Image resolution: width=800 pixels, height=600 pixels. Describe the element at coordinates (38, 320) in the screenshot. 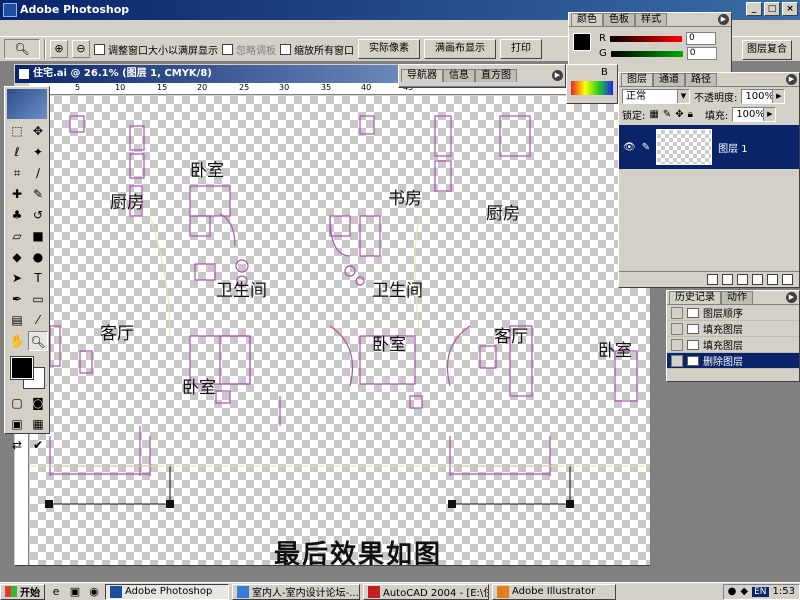

I see `eyedropper-tool-icon: ⁄` at that location.